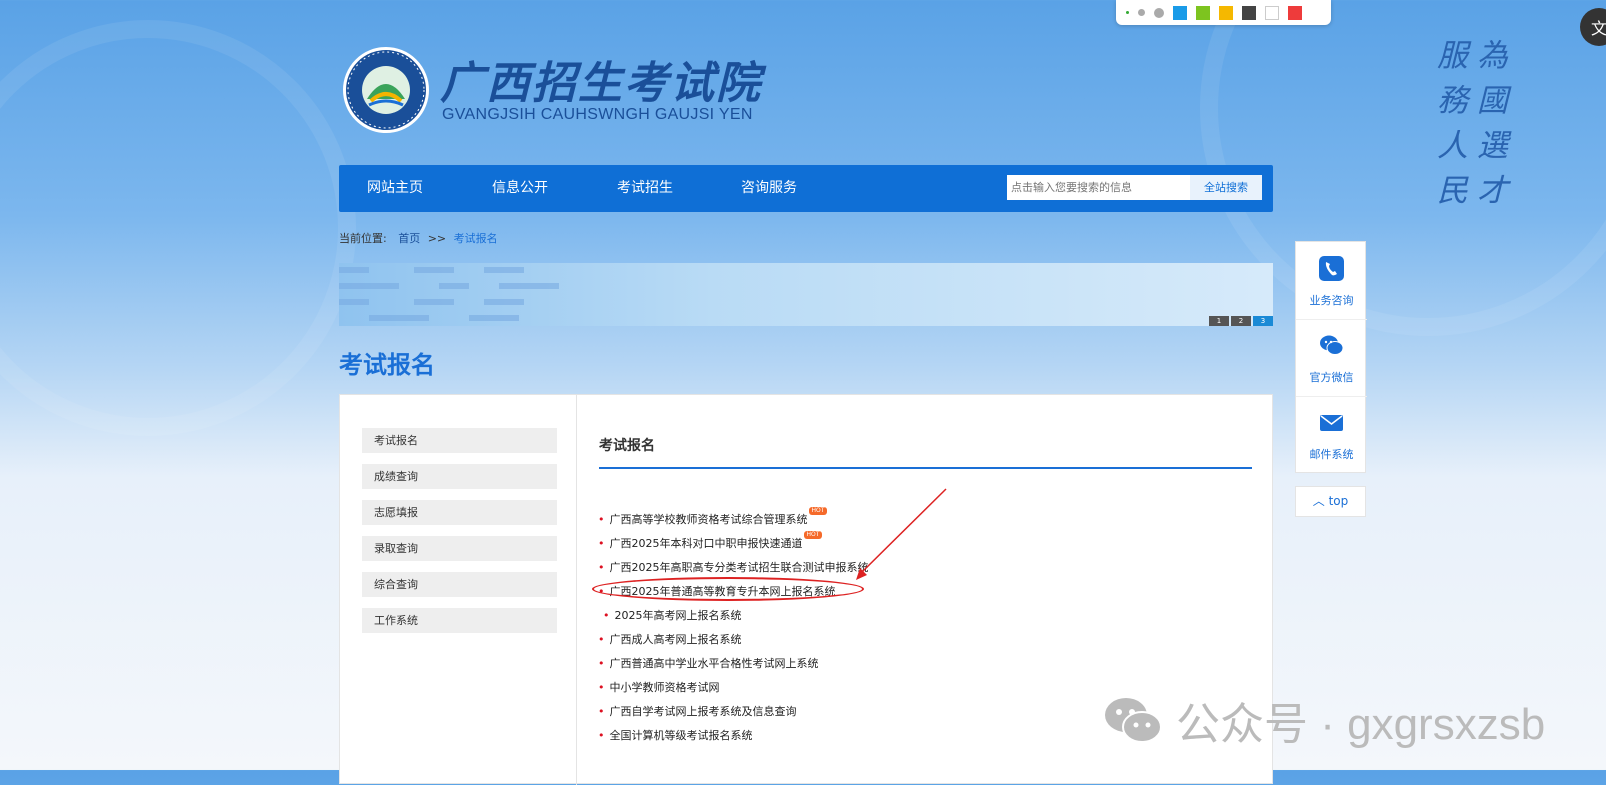 The image size is (1606, 785). What do you see at coordinates (1331, 377) in the screenshot?
I see `official-wechat-label: 官方微信` at bounding box center [1331, 377].